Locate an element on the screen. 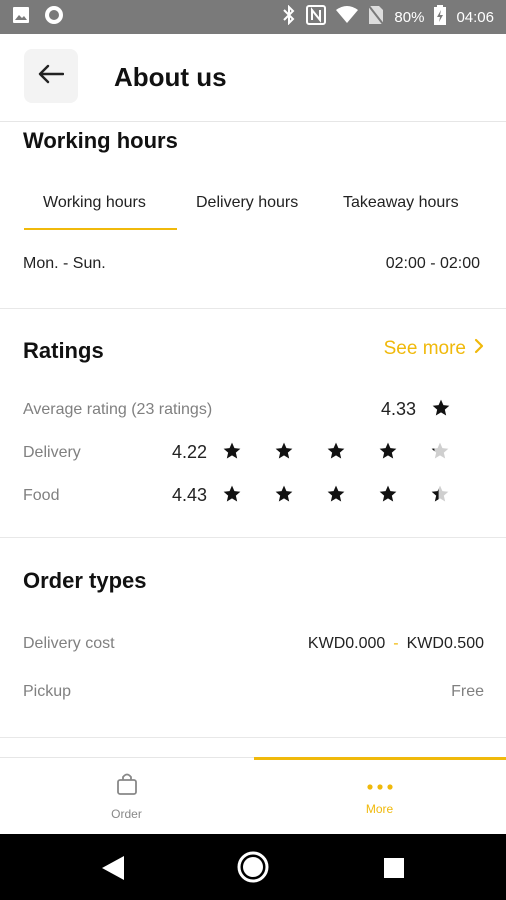  delivery-cost-range: KWD0.000 - KWD0.500 is located at coordinates (396, 644).